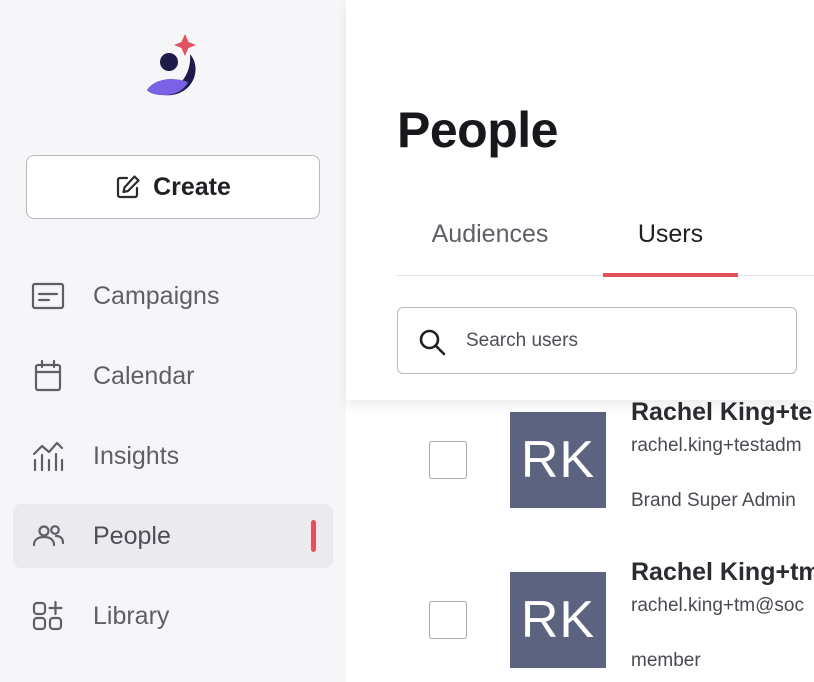 Image resolution: width=814 pixels, height=682 pixels. Describe the element at coordinates (156, 295) in the screenshot. I see `sidebar-item-label: Campaigns` at that location.